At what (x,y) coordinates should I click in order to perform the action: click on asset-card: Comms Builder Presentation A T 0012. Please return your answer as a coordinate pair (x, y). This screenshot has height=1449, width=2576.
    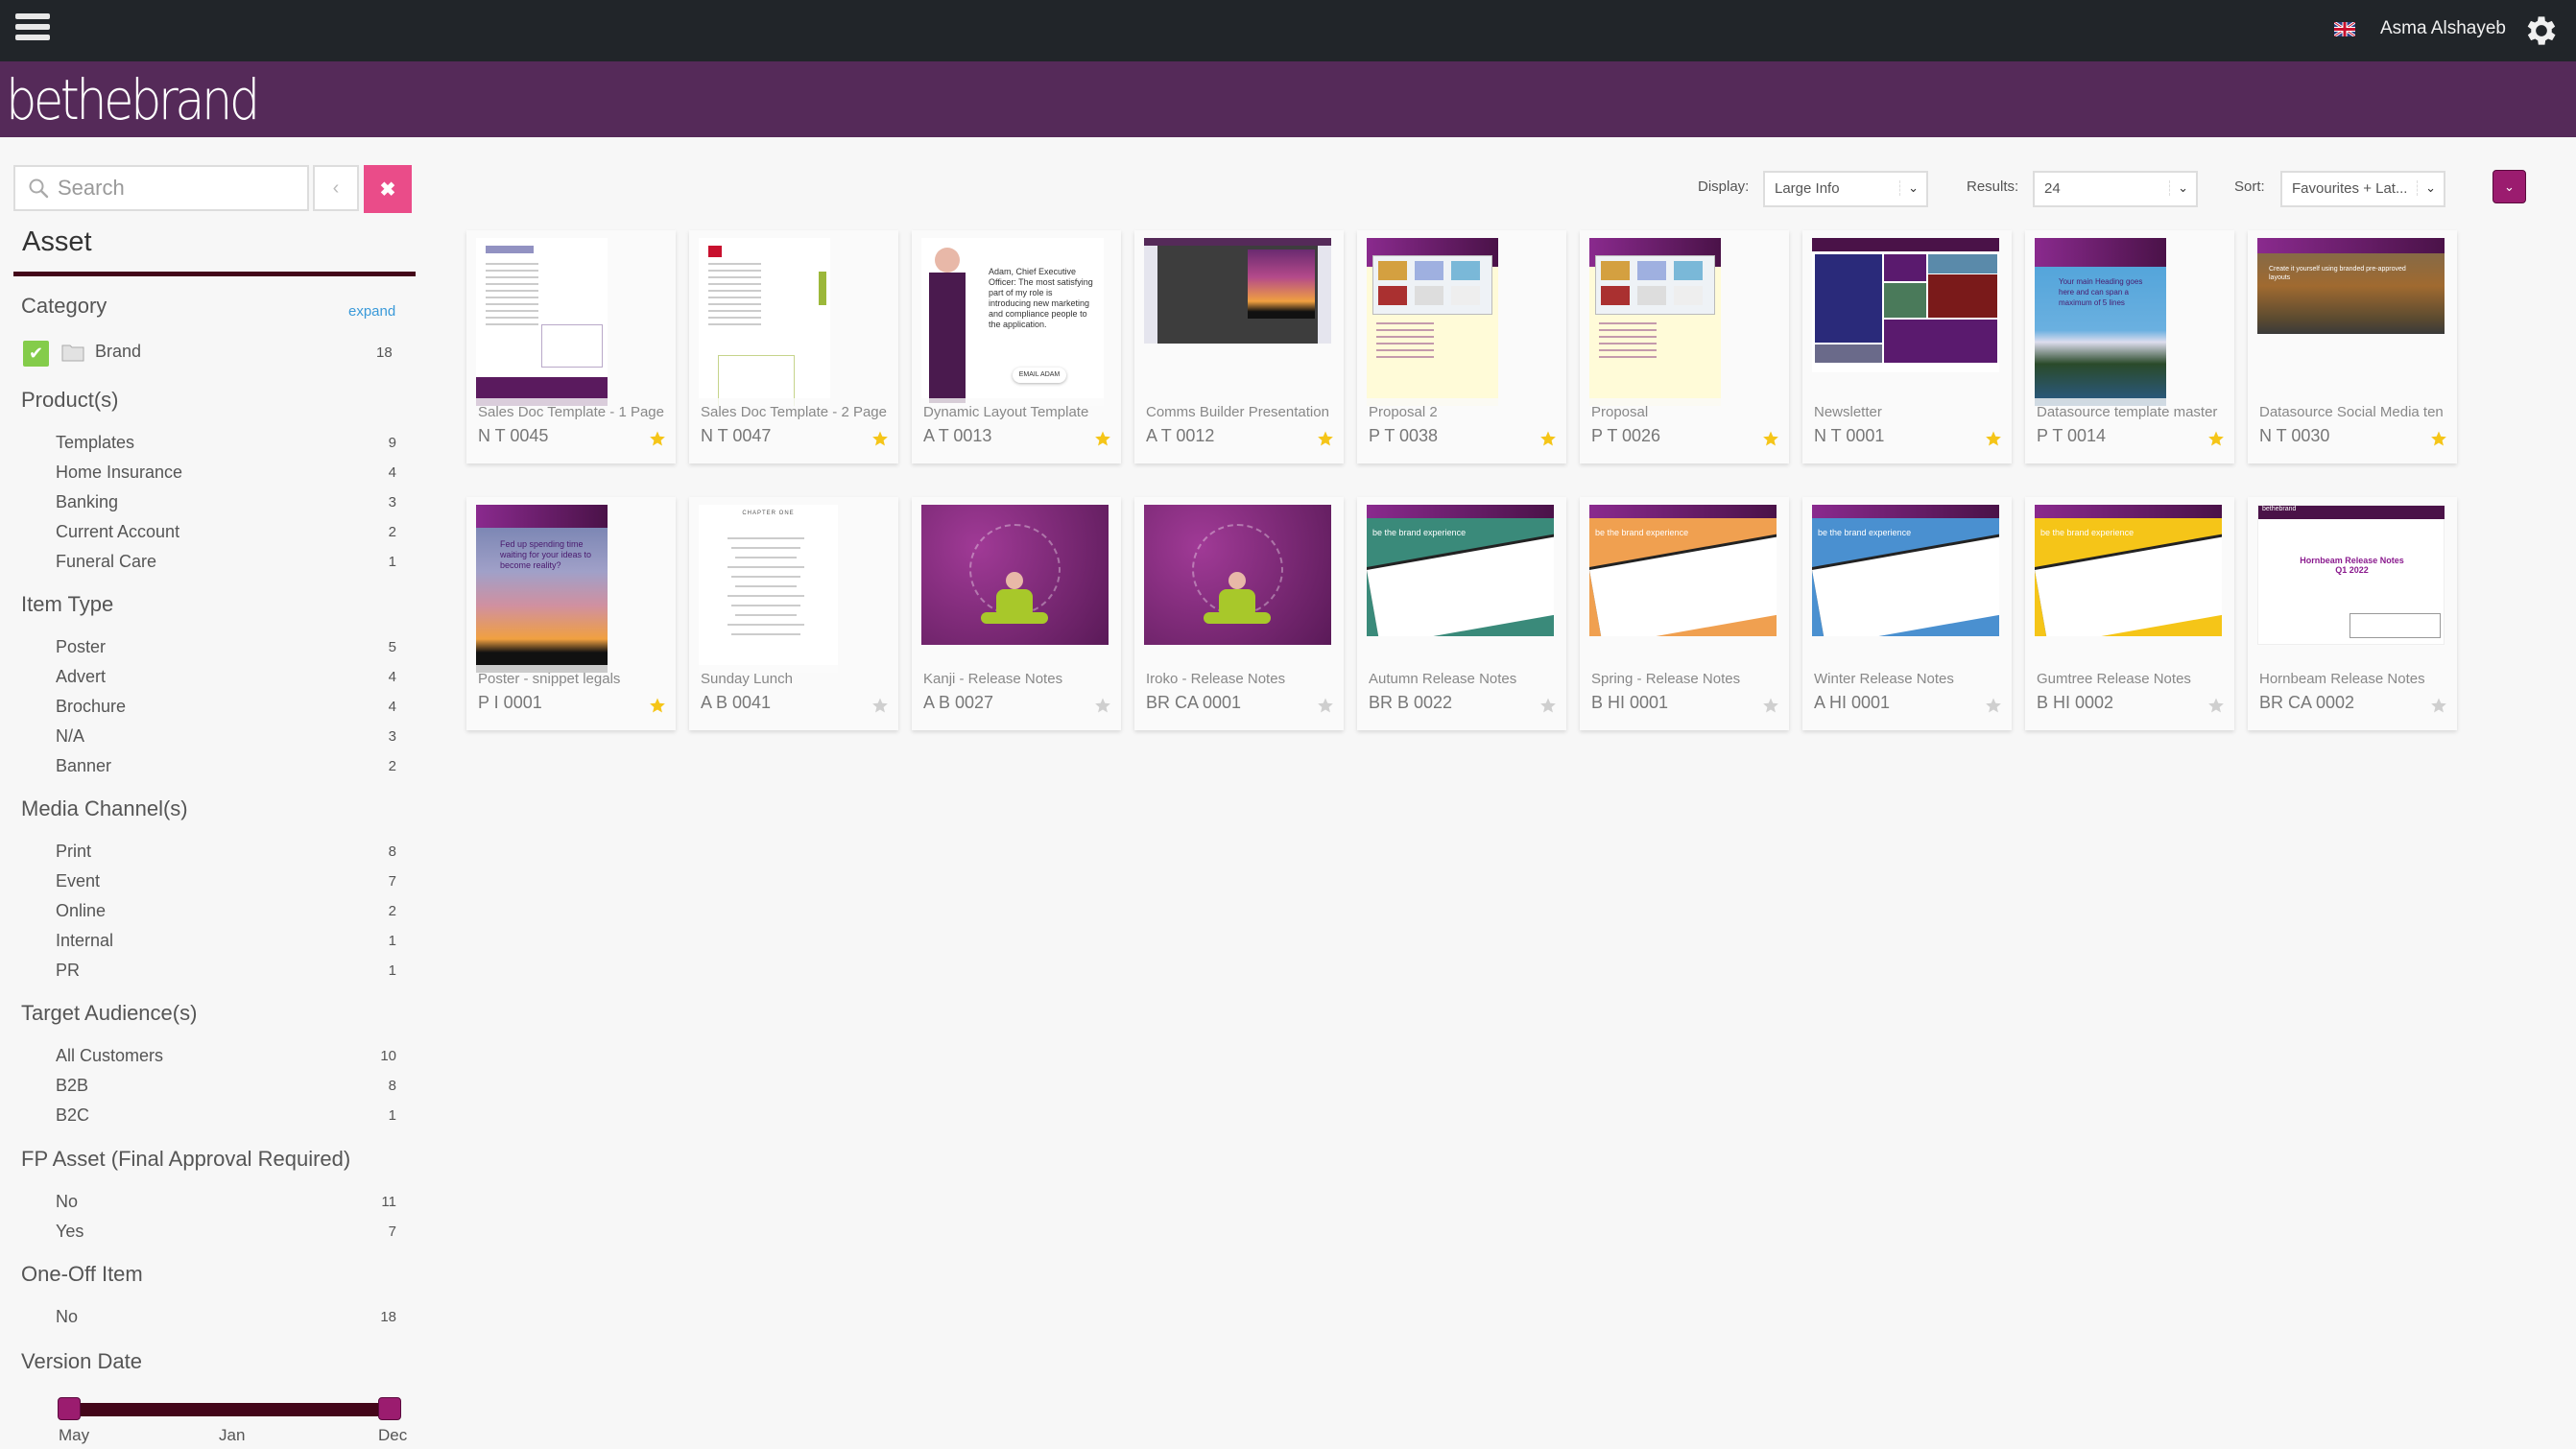
    Looking at the image, I should click on (1239, 347).